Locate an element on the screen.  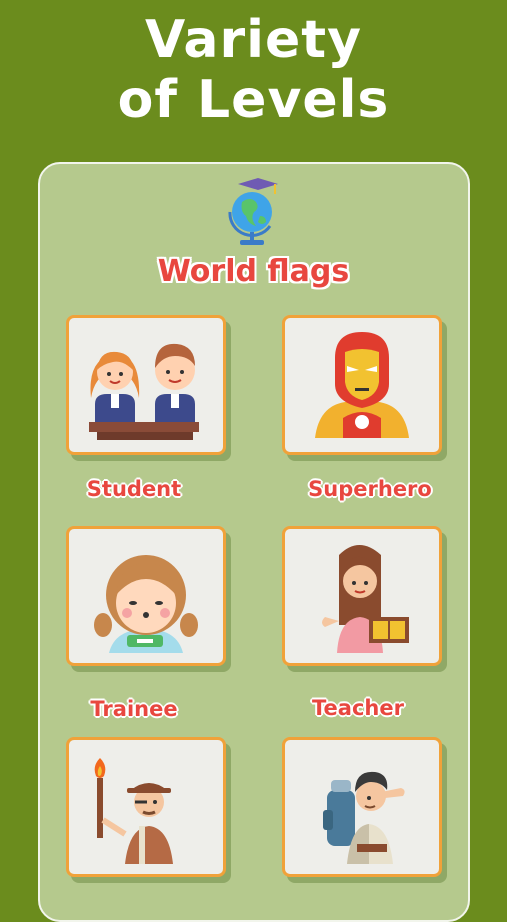
trainee-icon is located at coordinates (146, 604).